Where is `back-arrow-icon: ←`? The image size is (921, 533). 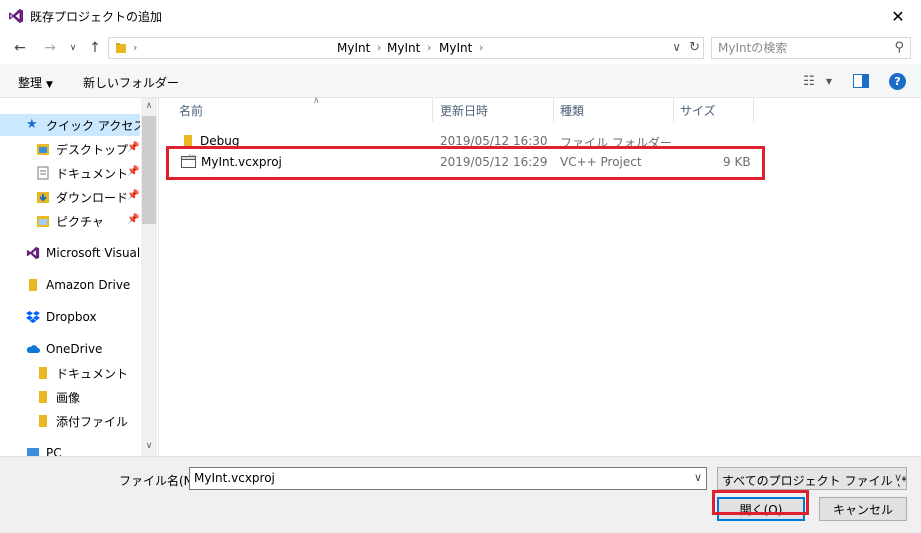 back-arrow-icon: ← is located at coordinates (20, 48).